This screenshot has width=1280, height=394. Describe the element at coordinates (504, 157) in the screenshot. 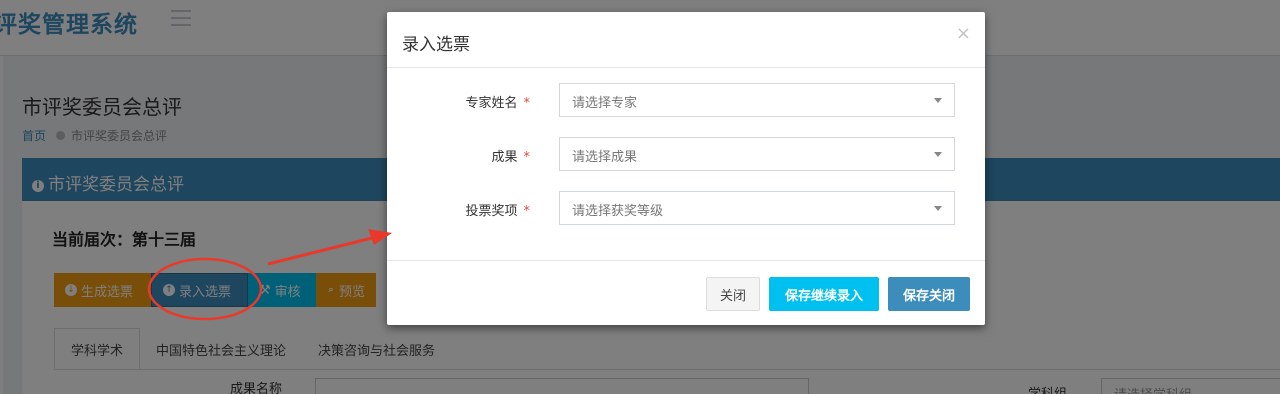

I see `achievement-label-text: 成果` at that location.